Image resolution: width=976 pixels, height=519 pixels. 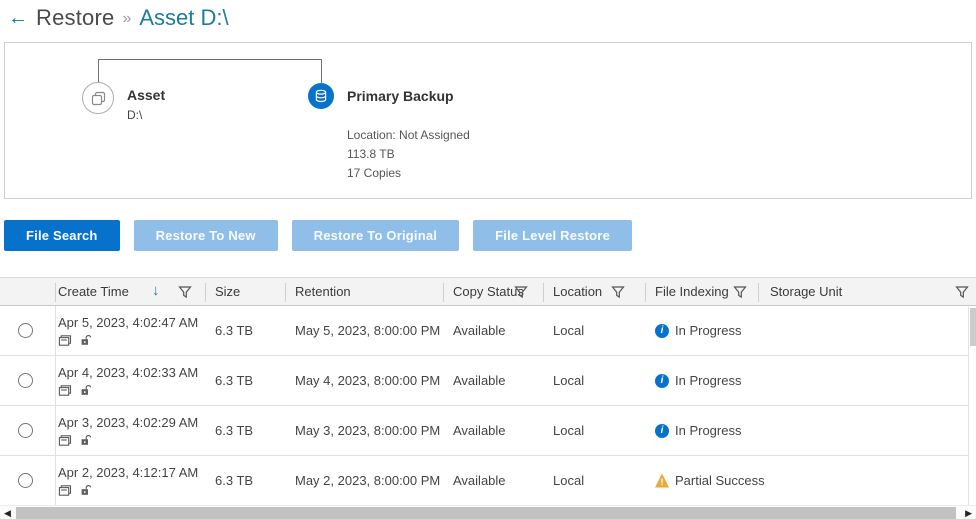 I want to click on restore-to-new-button: Restore To New, so click(x=205, y=235).